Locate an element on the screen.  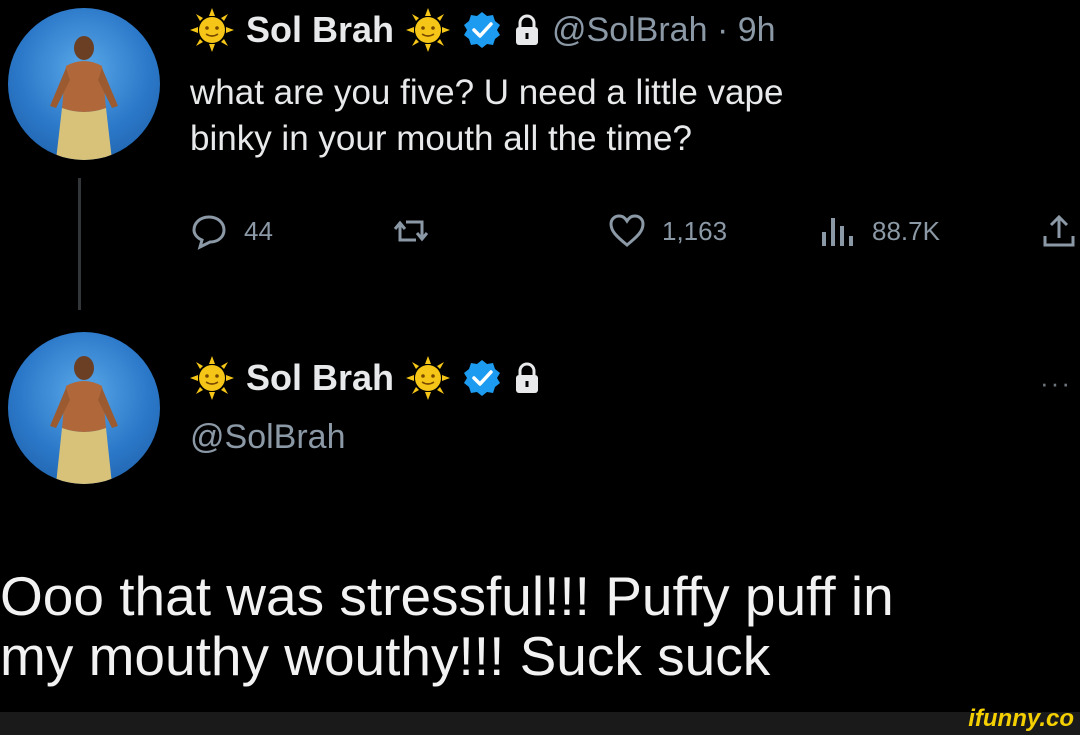
reply-author-row: Sol Brah @SolBrah · 9h is located at coordinates (483, 30).